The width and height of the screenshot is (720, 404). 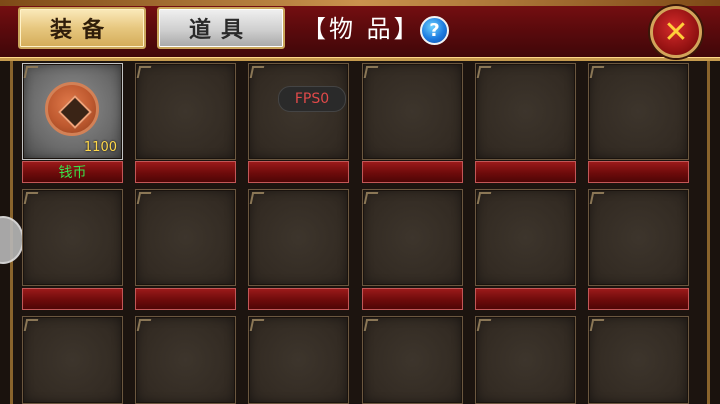 I want to click on tab-equipment: 装备, so click(x=82, y=28).